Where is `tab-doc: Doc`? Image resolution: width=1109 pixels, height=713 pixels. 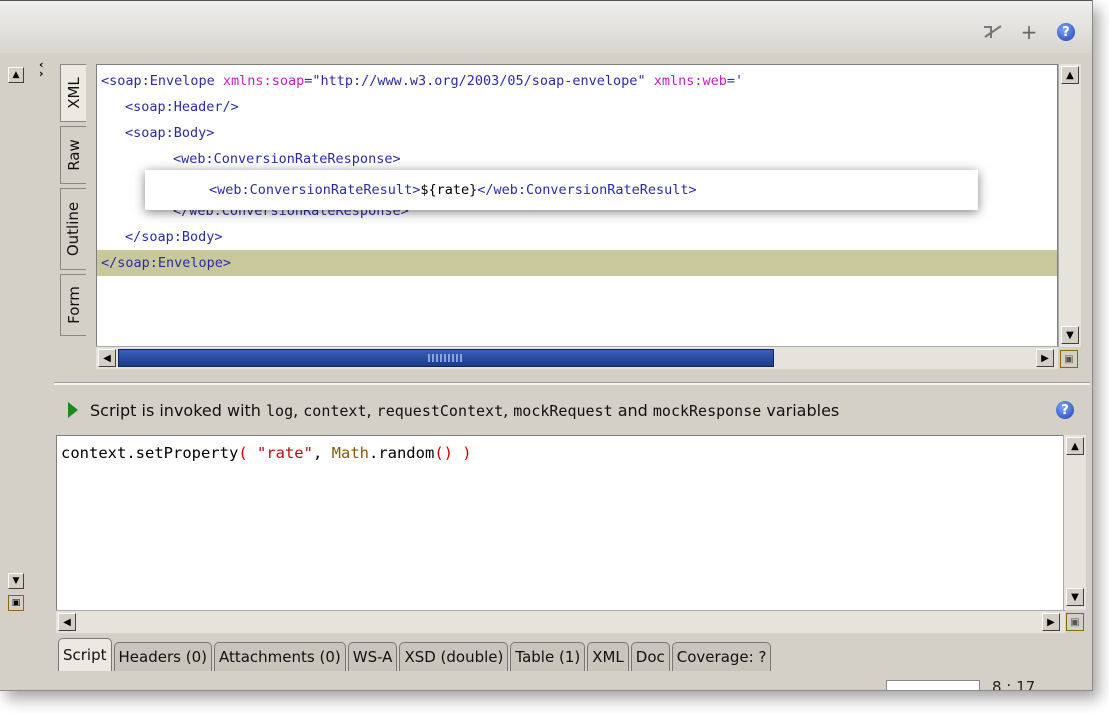 tab-doc: Doc is located at coordinates (650, 656).